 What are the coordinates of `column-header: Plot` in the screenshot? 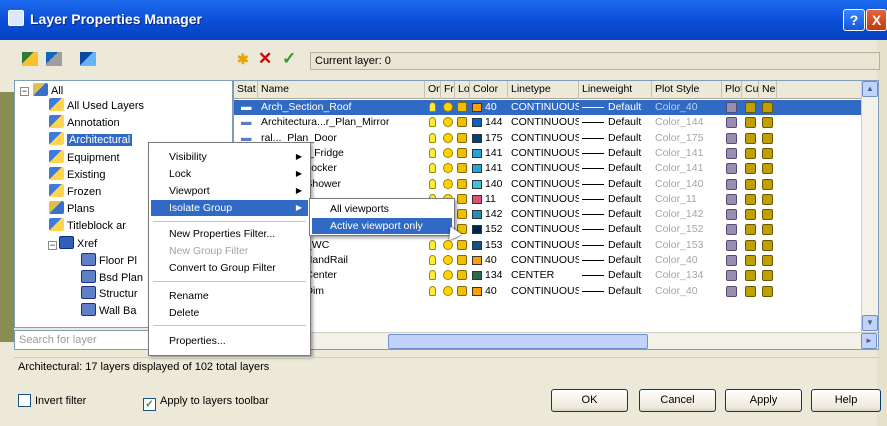 It's located at (732, 90).